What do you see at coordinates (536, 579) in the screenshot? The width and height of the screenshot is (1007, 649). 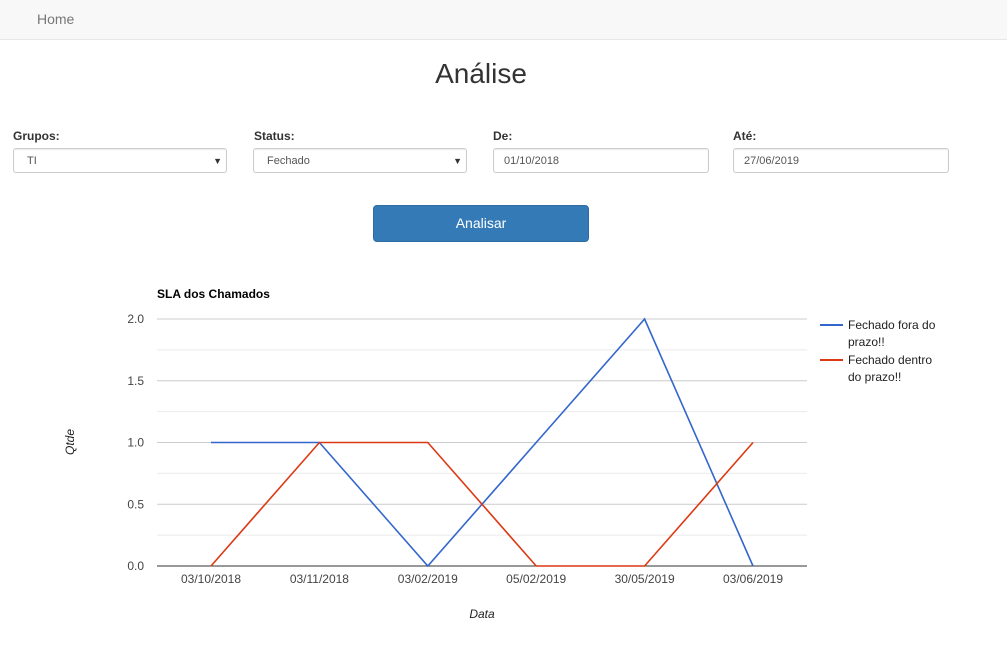 I see `x-tick-label: 05/02/2019` at bounding box center [536, 579].